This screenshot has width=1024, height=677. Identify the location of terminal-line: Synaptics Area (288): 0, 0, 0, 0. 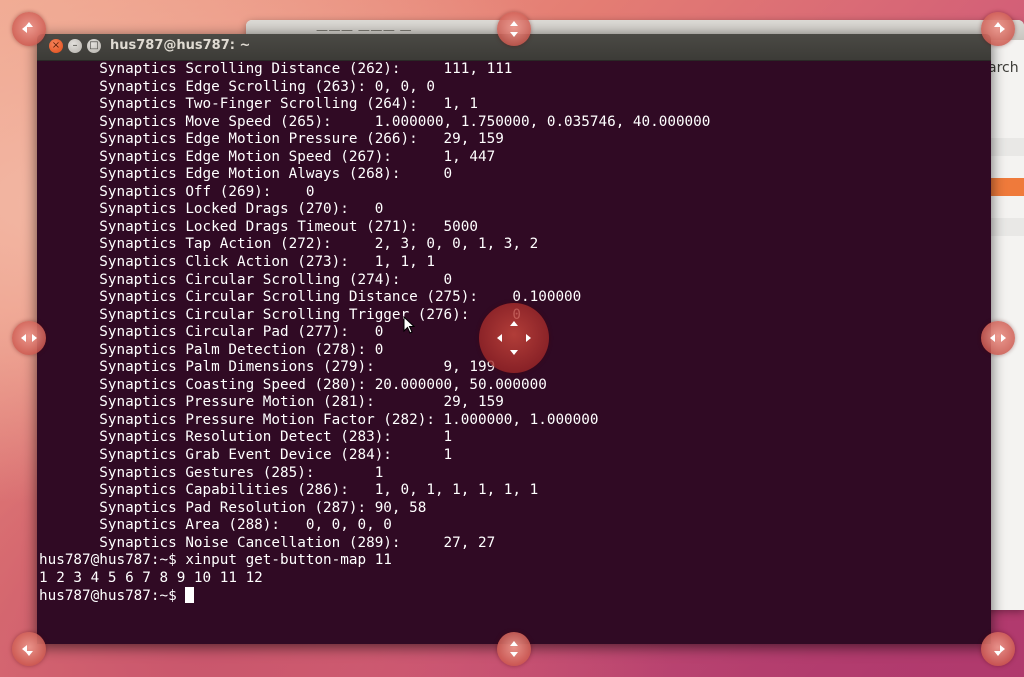
(215, 525).